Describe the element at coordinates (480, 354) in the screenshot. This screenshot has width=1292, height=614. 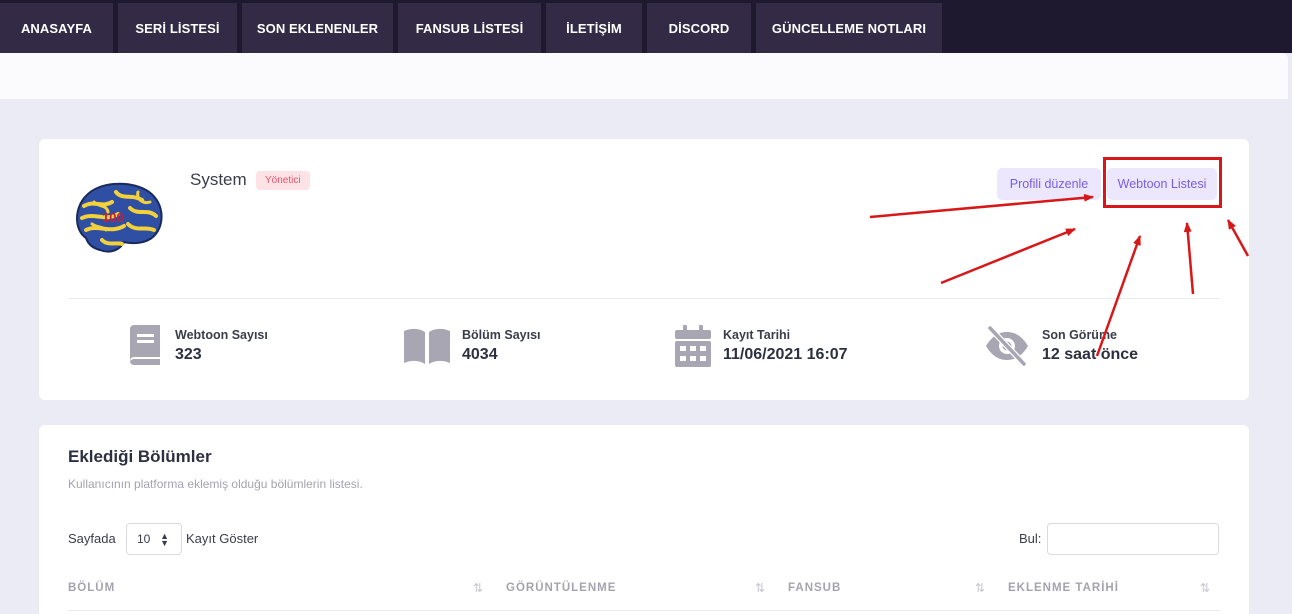
I see `stat-value-bolum: 4034` at that location.